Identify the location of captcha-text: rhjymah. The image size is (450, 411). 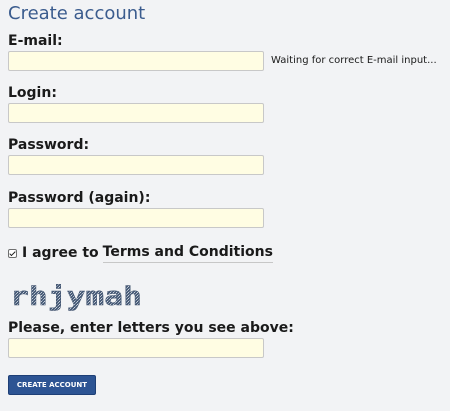
(76, 297).